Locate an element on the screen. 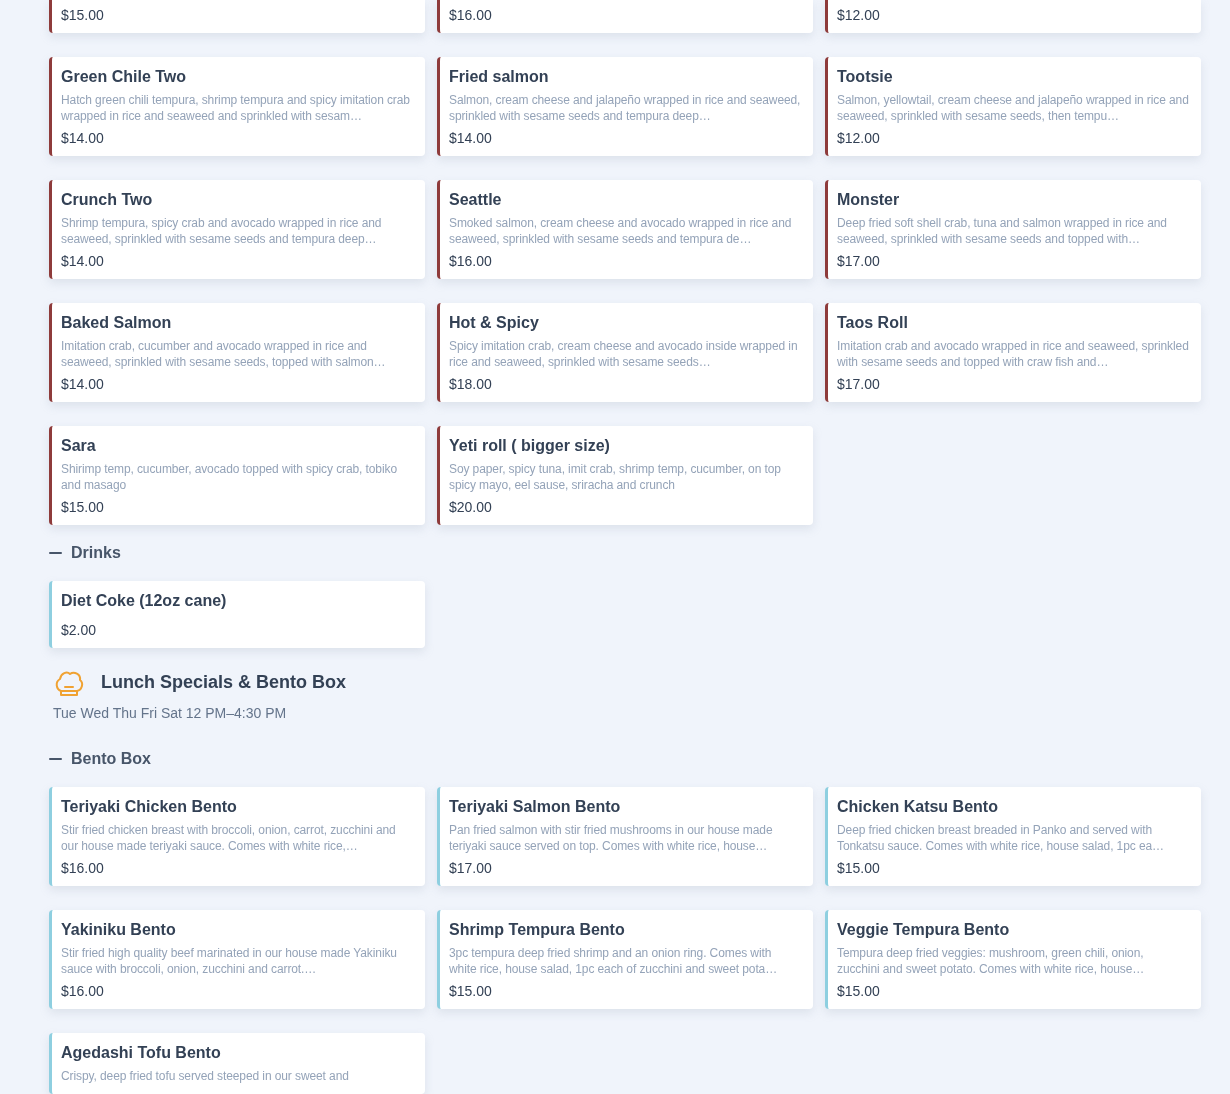 This screenshot has width=1230, height=1094. item-name: Diet Coke (12oz cane) is located at coordinates (144, 600).